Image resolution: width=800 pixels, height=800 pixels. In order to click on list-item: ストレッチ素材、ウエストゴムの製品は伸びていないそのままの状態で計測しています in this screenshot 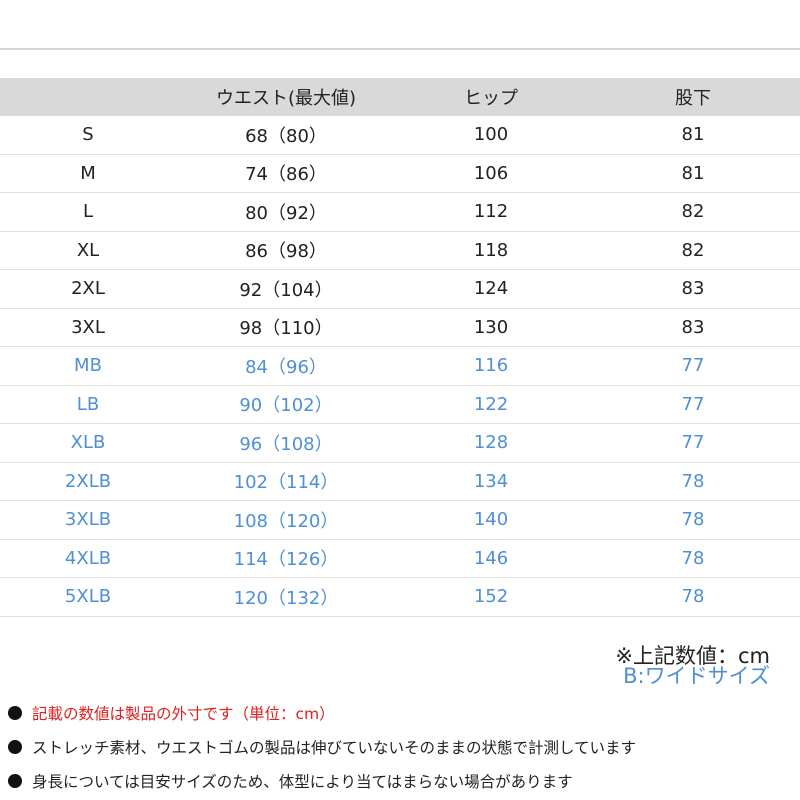, I will do `click(400, 747)`.